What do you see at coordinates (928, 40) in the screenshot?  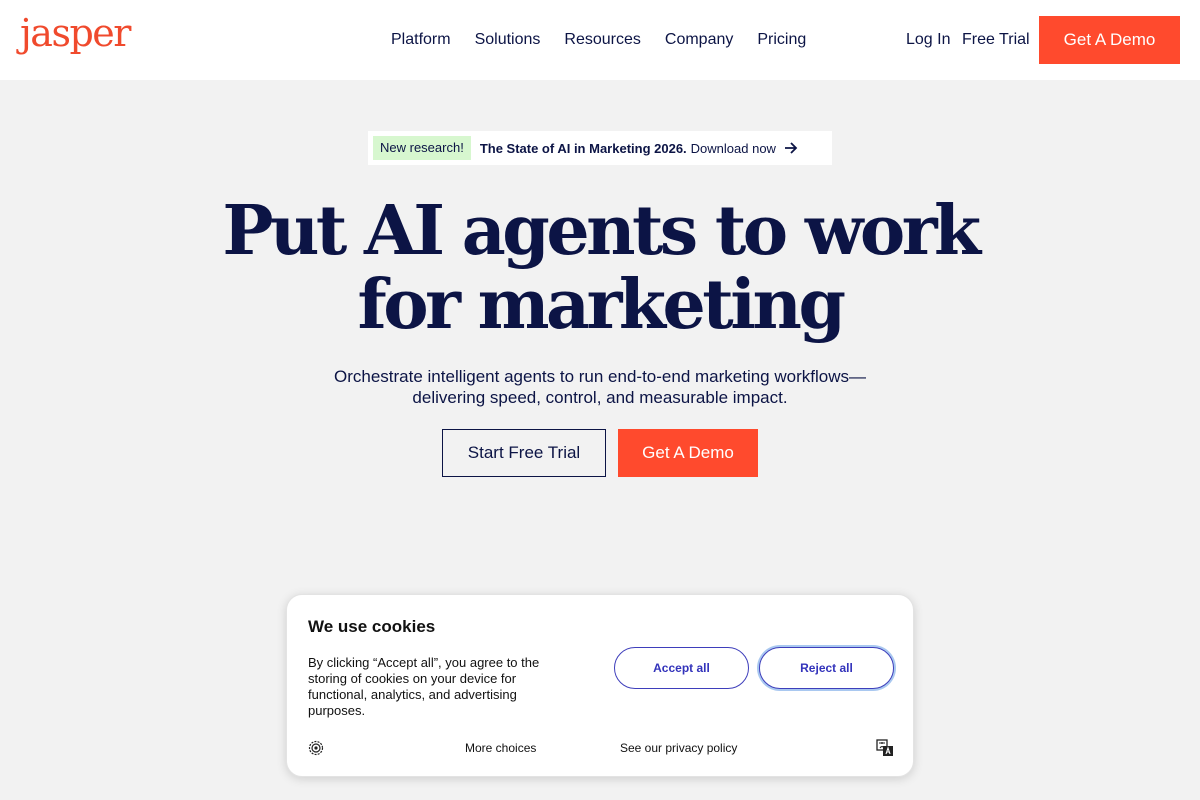 I see `login-link: Log In` at bounding box center [928, 40].